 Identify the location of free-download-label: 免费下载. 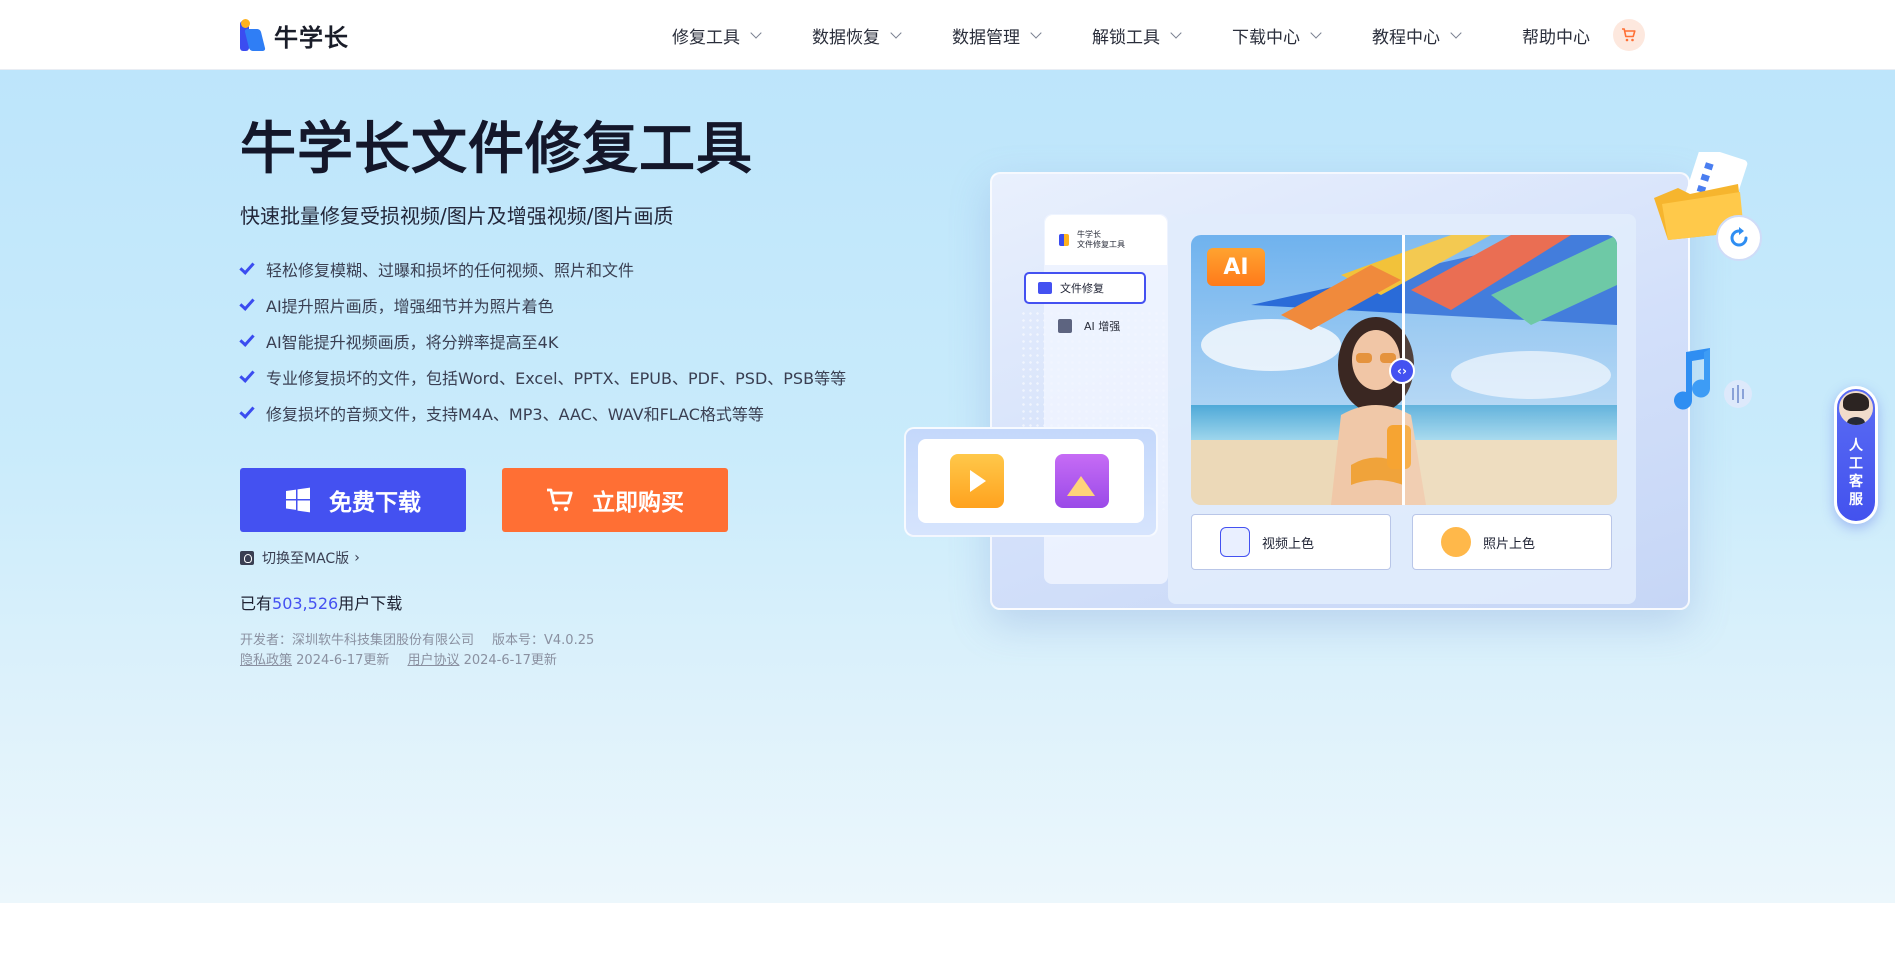
(375, 503).